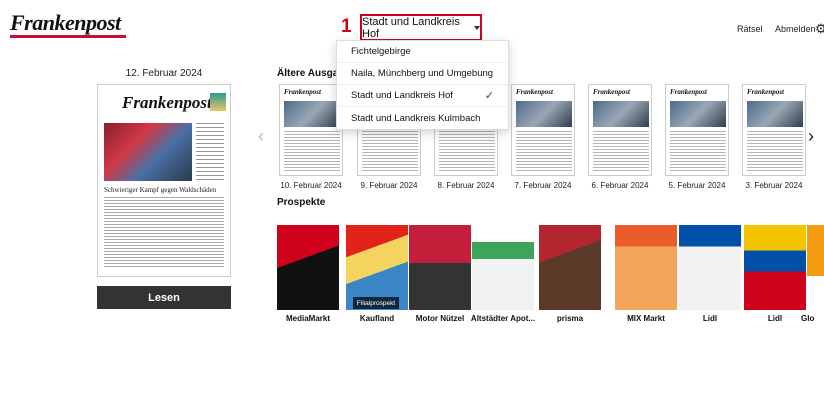 The image size is (824, 419). I want to click on prospekte-title: Prospekte, so click(301, 202).